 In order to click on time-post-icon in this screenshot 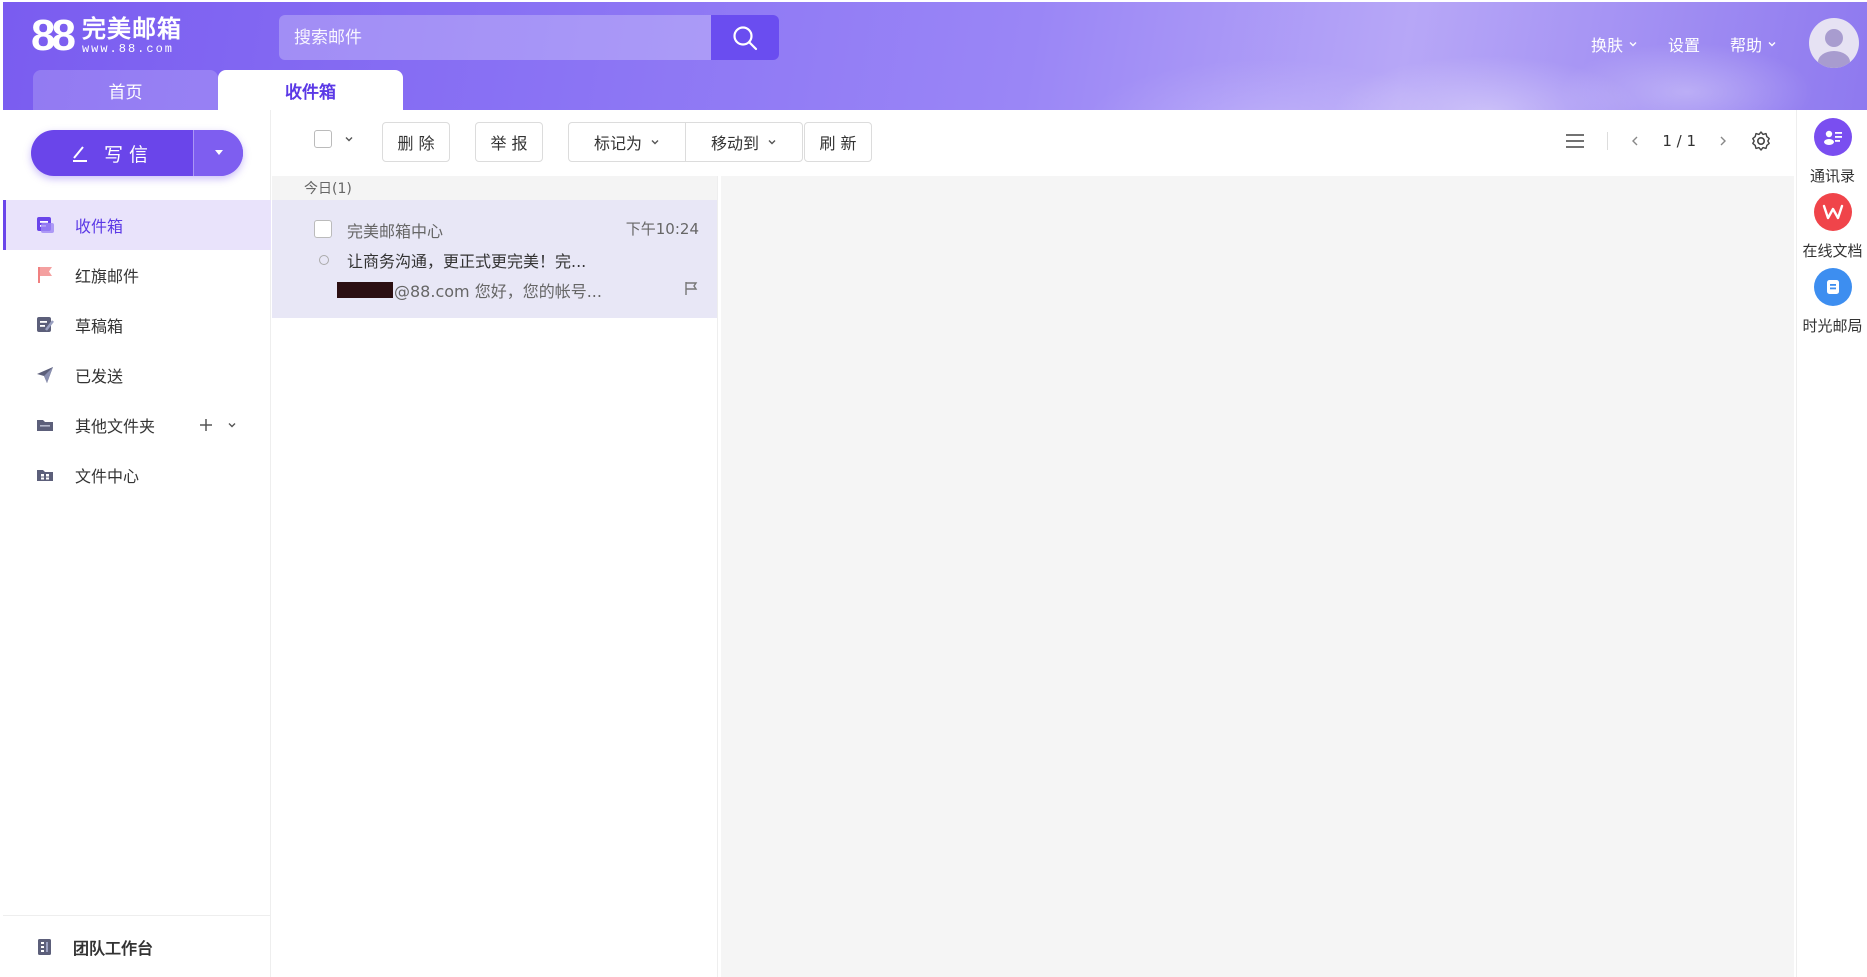, I will do `click(1832, 287)`.